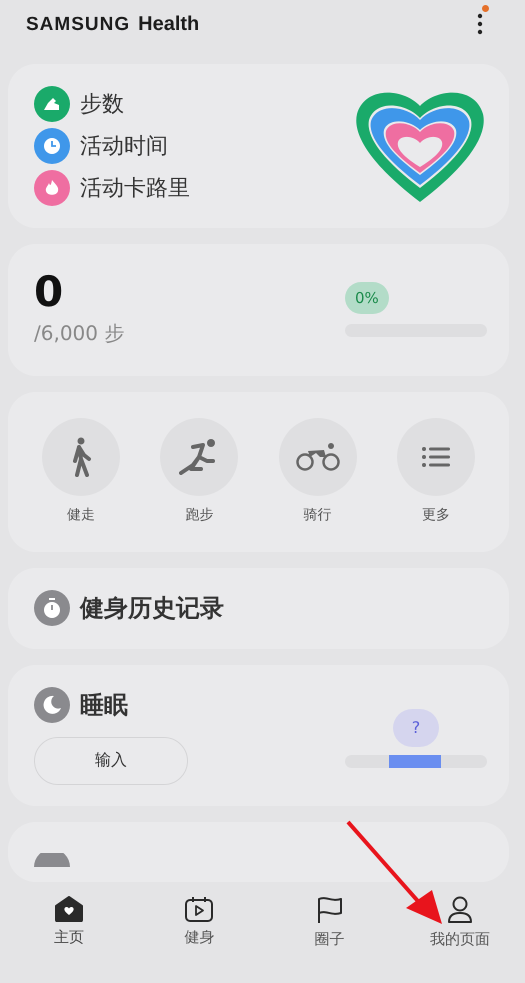  I want to click on nav-tab: 我的页面, so click(459, 922).